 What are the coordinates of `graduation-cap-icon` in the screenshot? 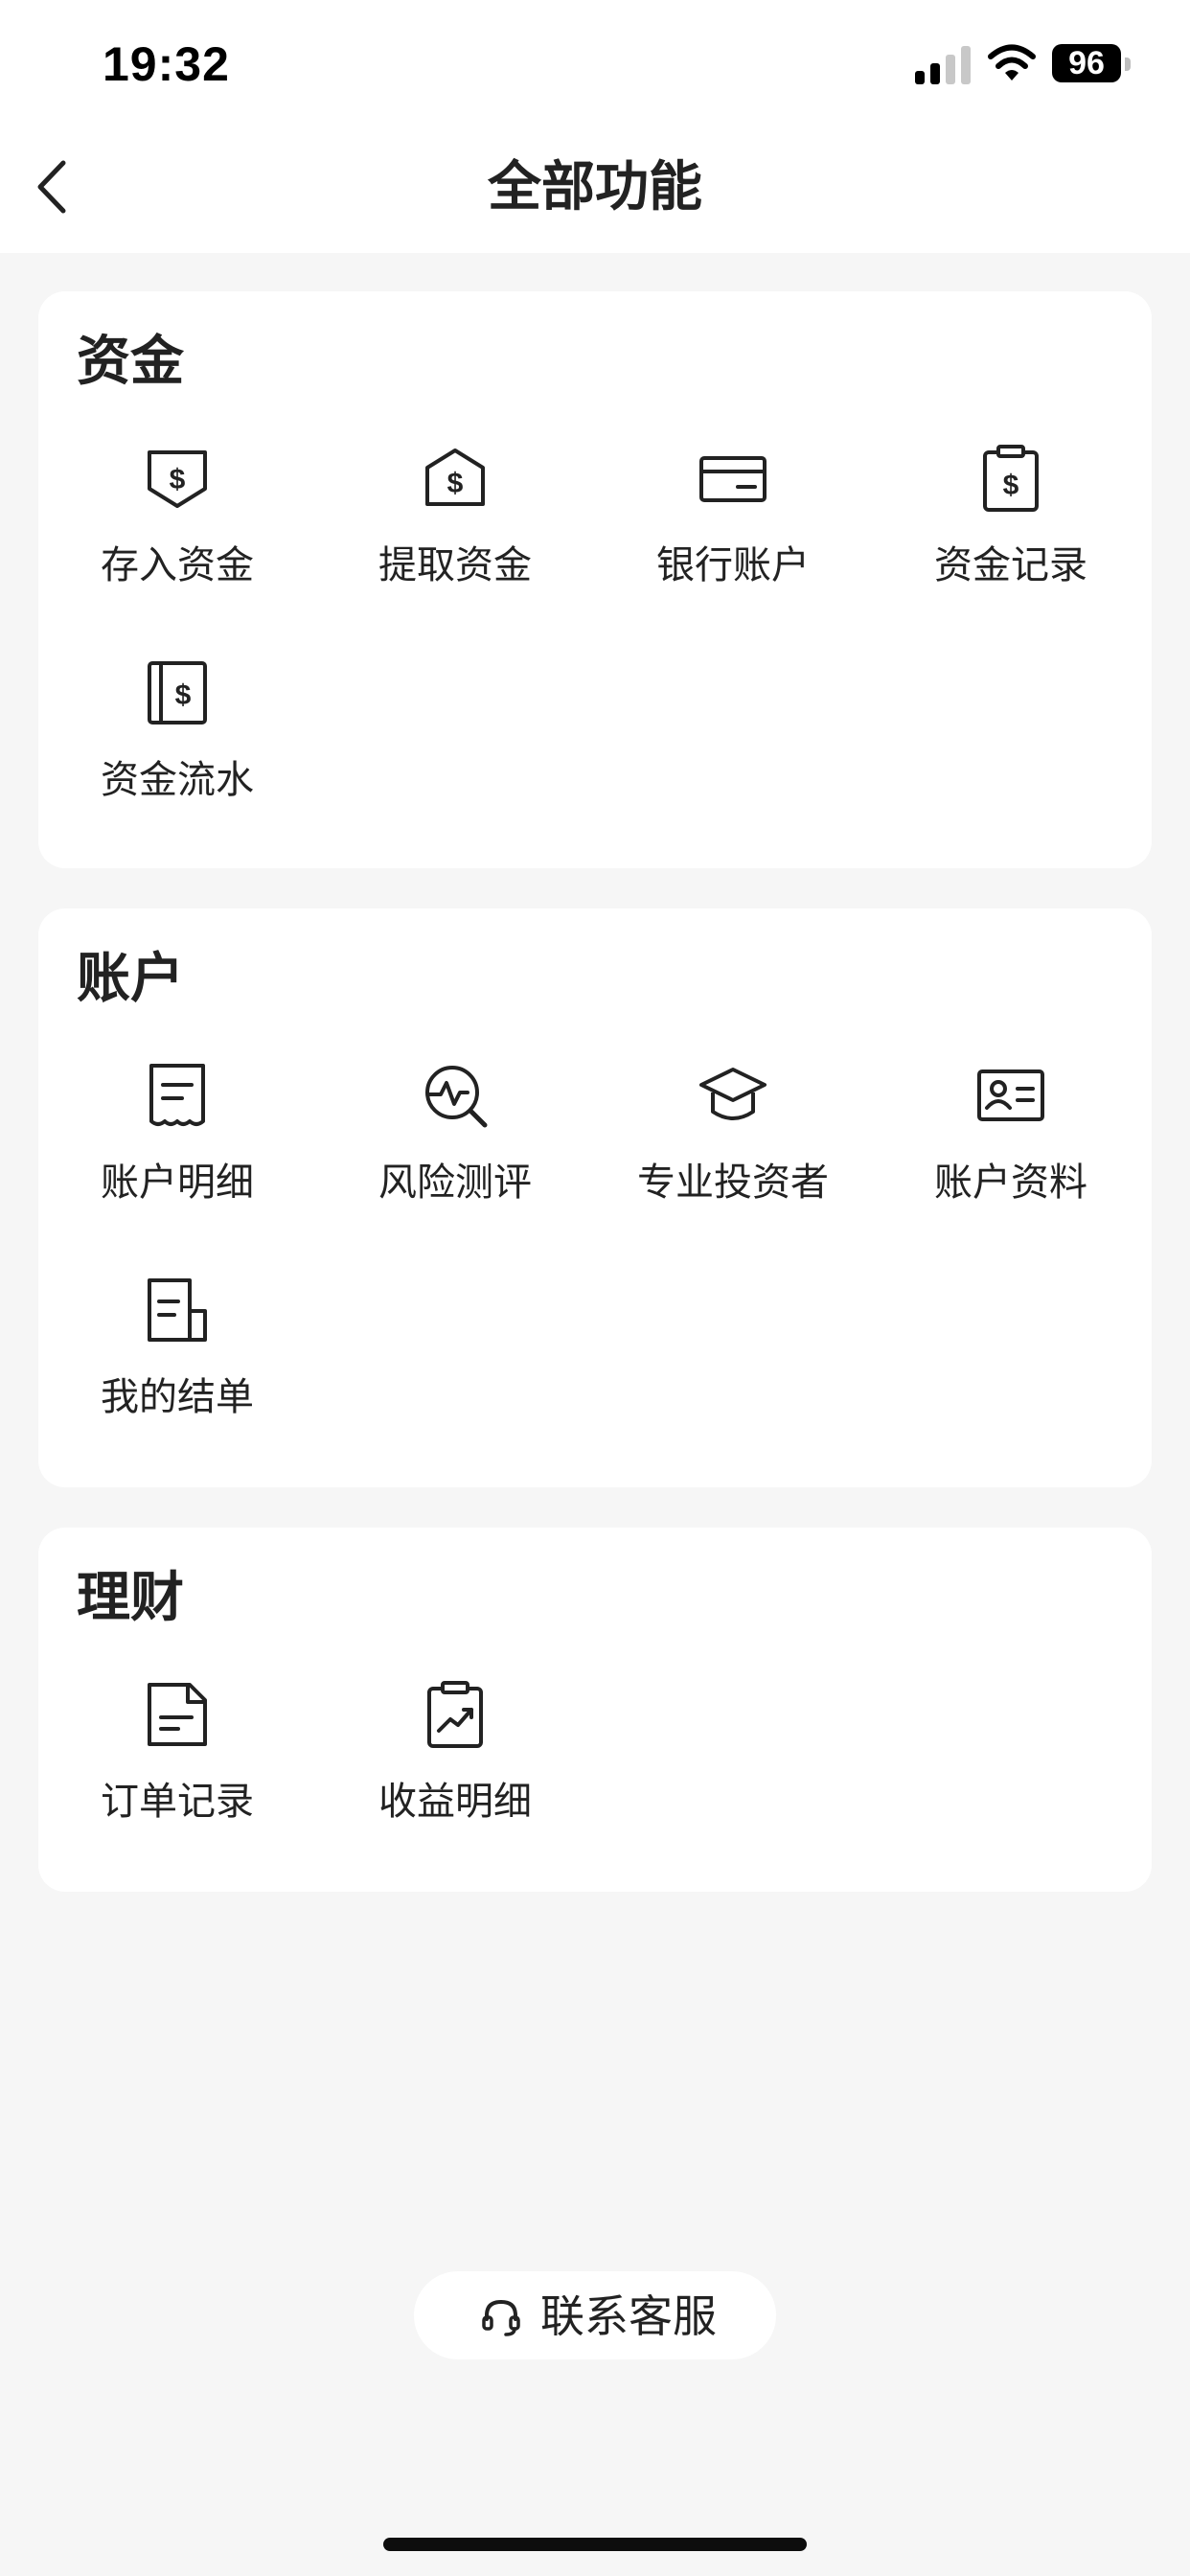 It's located at (733, 1094).